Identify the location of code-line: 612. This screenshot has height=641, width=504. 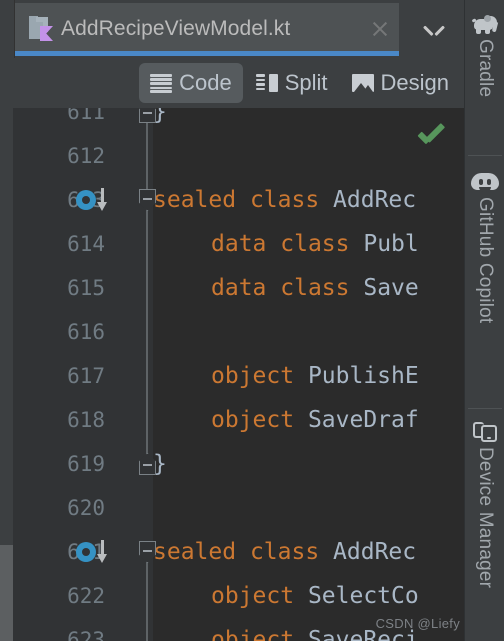
(232, 156).